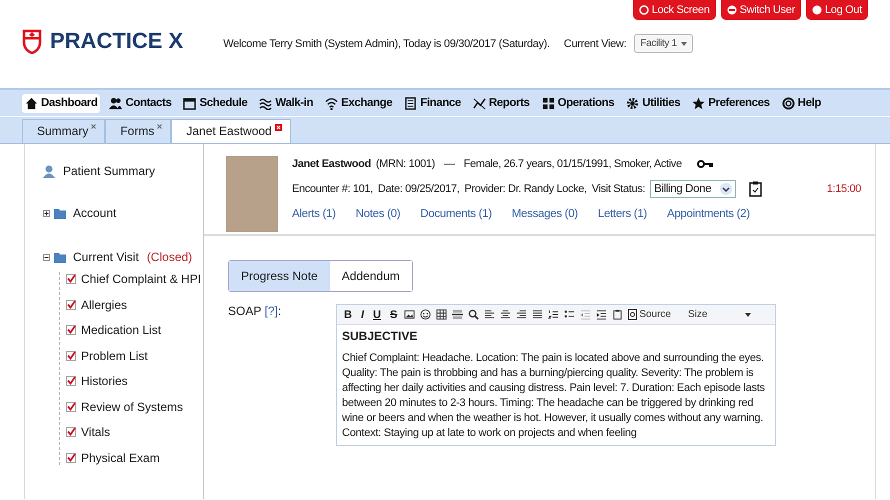  I want to click on tree-item: Physical Exam, so click(120, 457).